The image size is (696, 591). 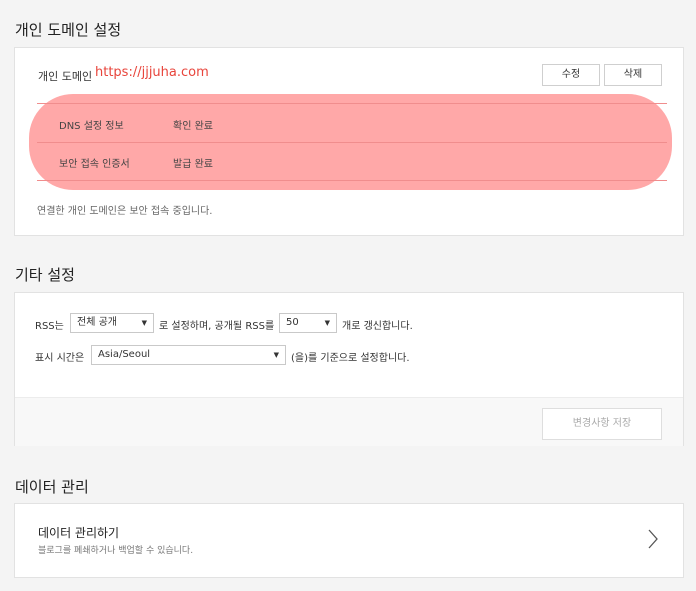 I want to click on domain-section-title: 개인 도메인 설정, so click(x=68, y=30).